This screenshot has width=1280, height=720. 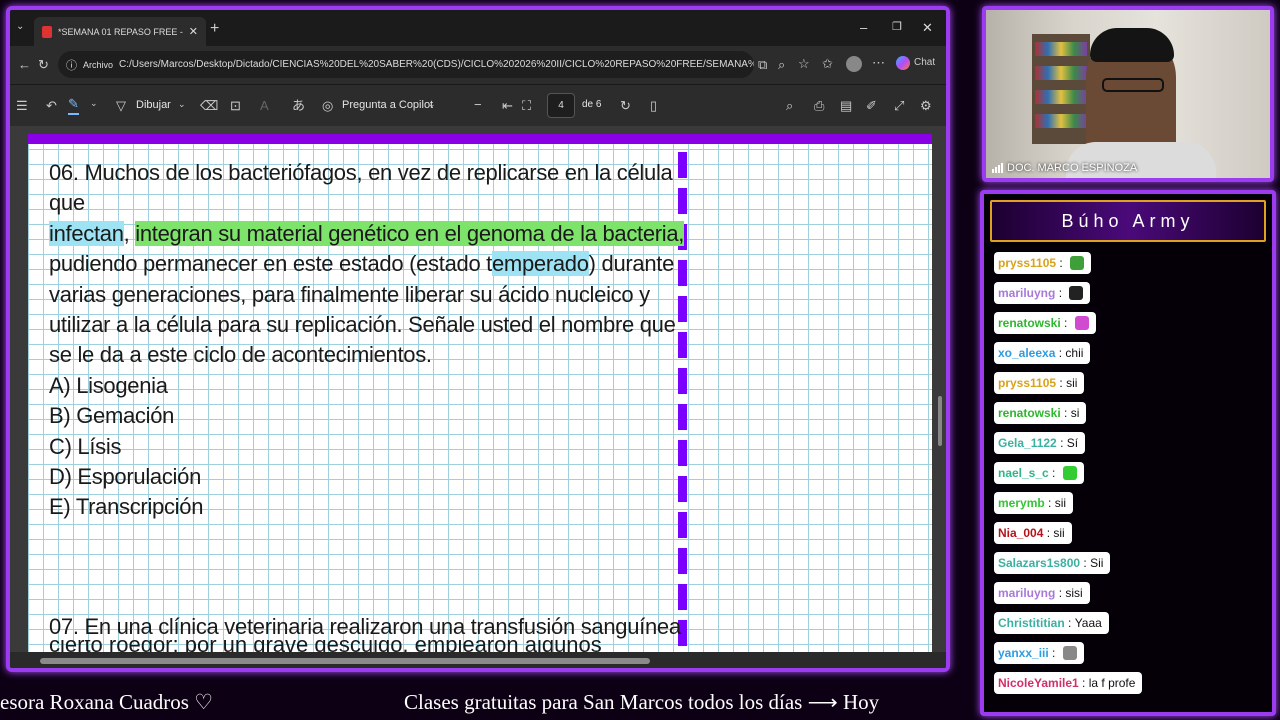 I want to click on horizontal-scroll-thumb, so click(x=345, y=661).